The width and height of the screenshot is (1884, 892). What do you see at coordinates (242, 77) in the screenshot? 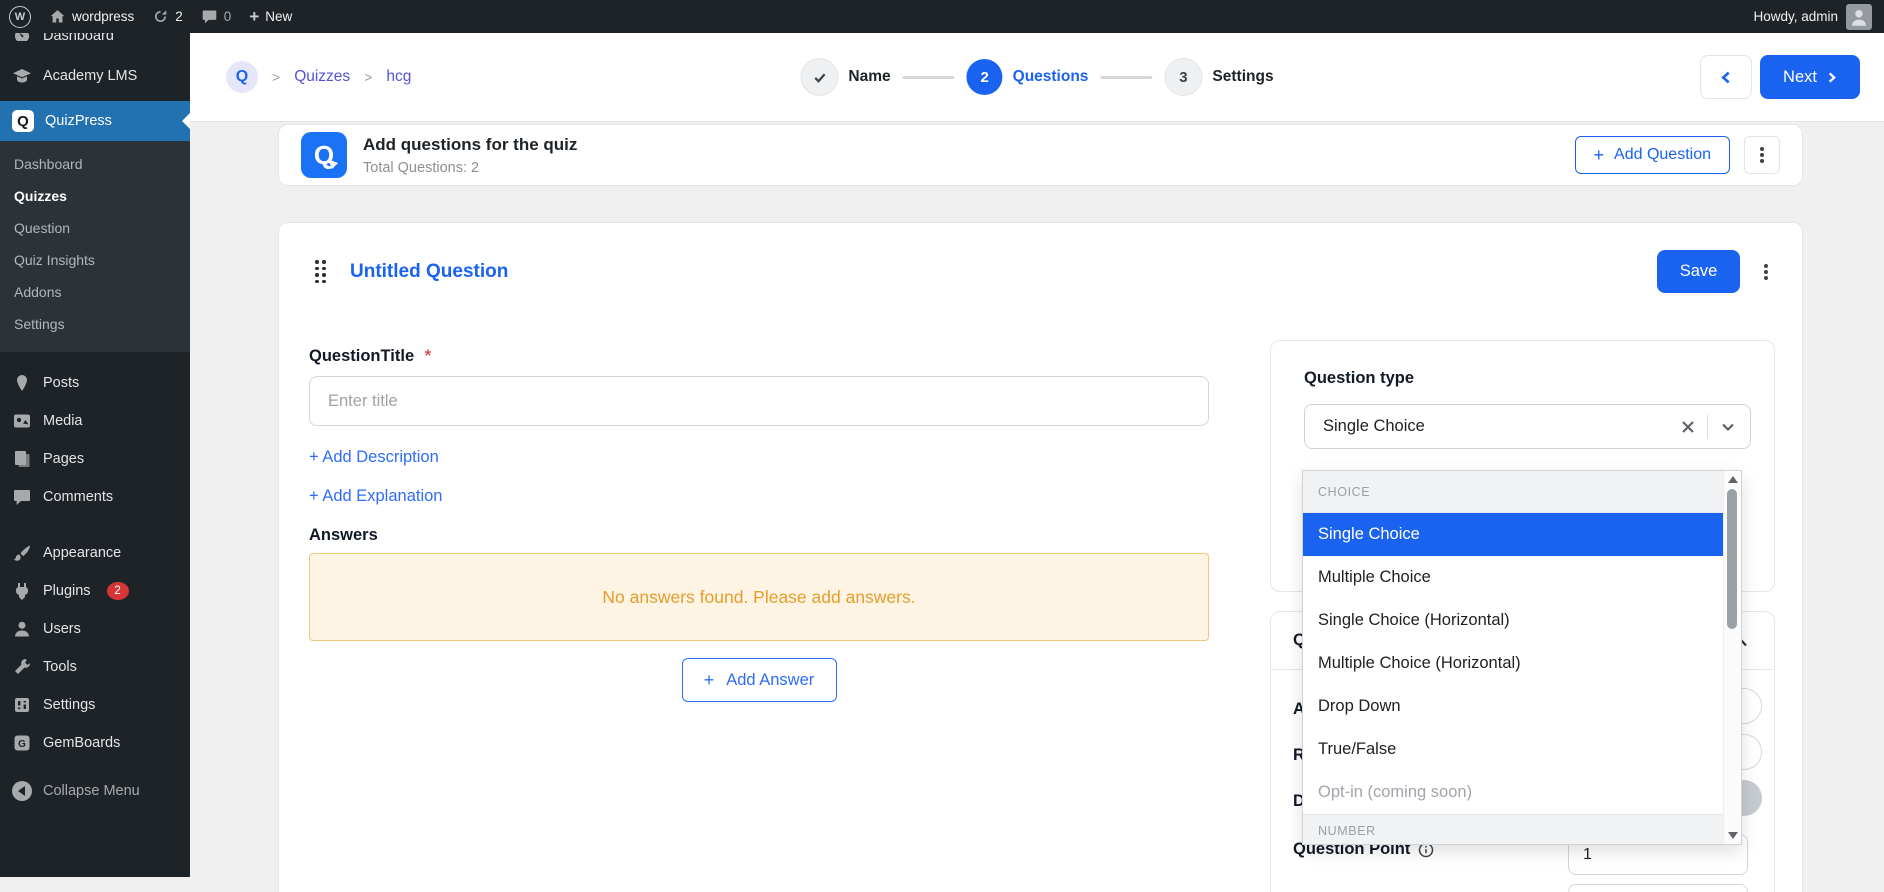
I see `quizpress-logo-icon: Q` at bounding box center [242, 77].